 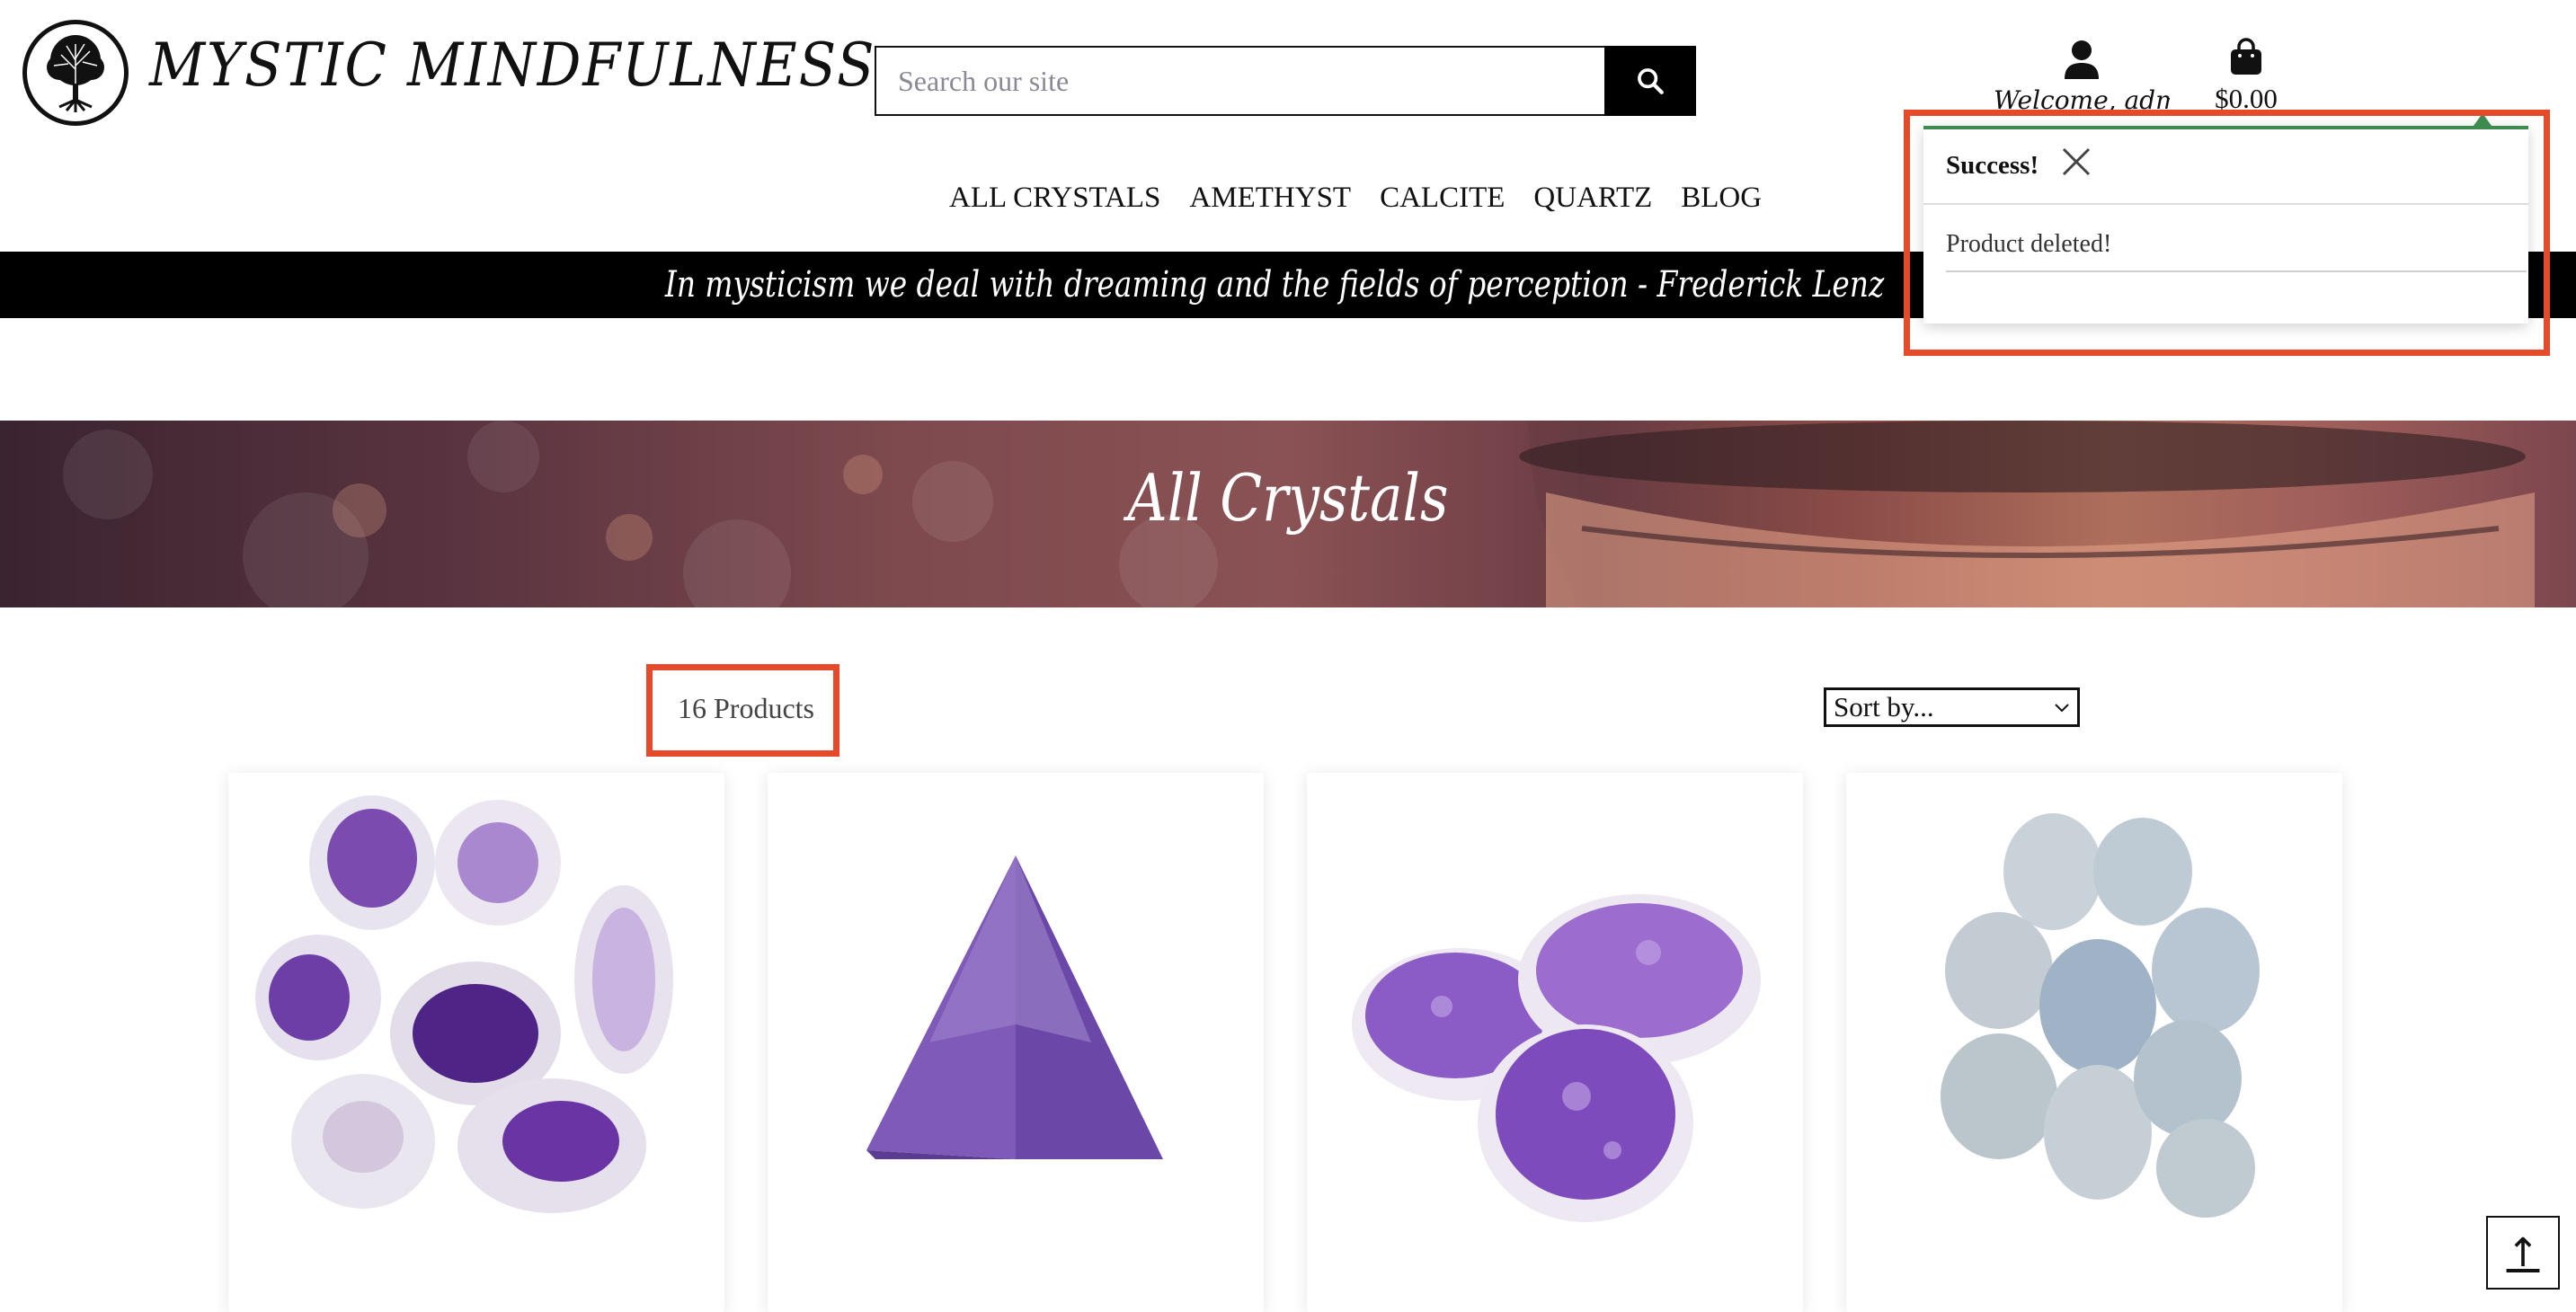 I want to click on account-button, so click(x=2082, y=60).